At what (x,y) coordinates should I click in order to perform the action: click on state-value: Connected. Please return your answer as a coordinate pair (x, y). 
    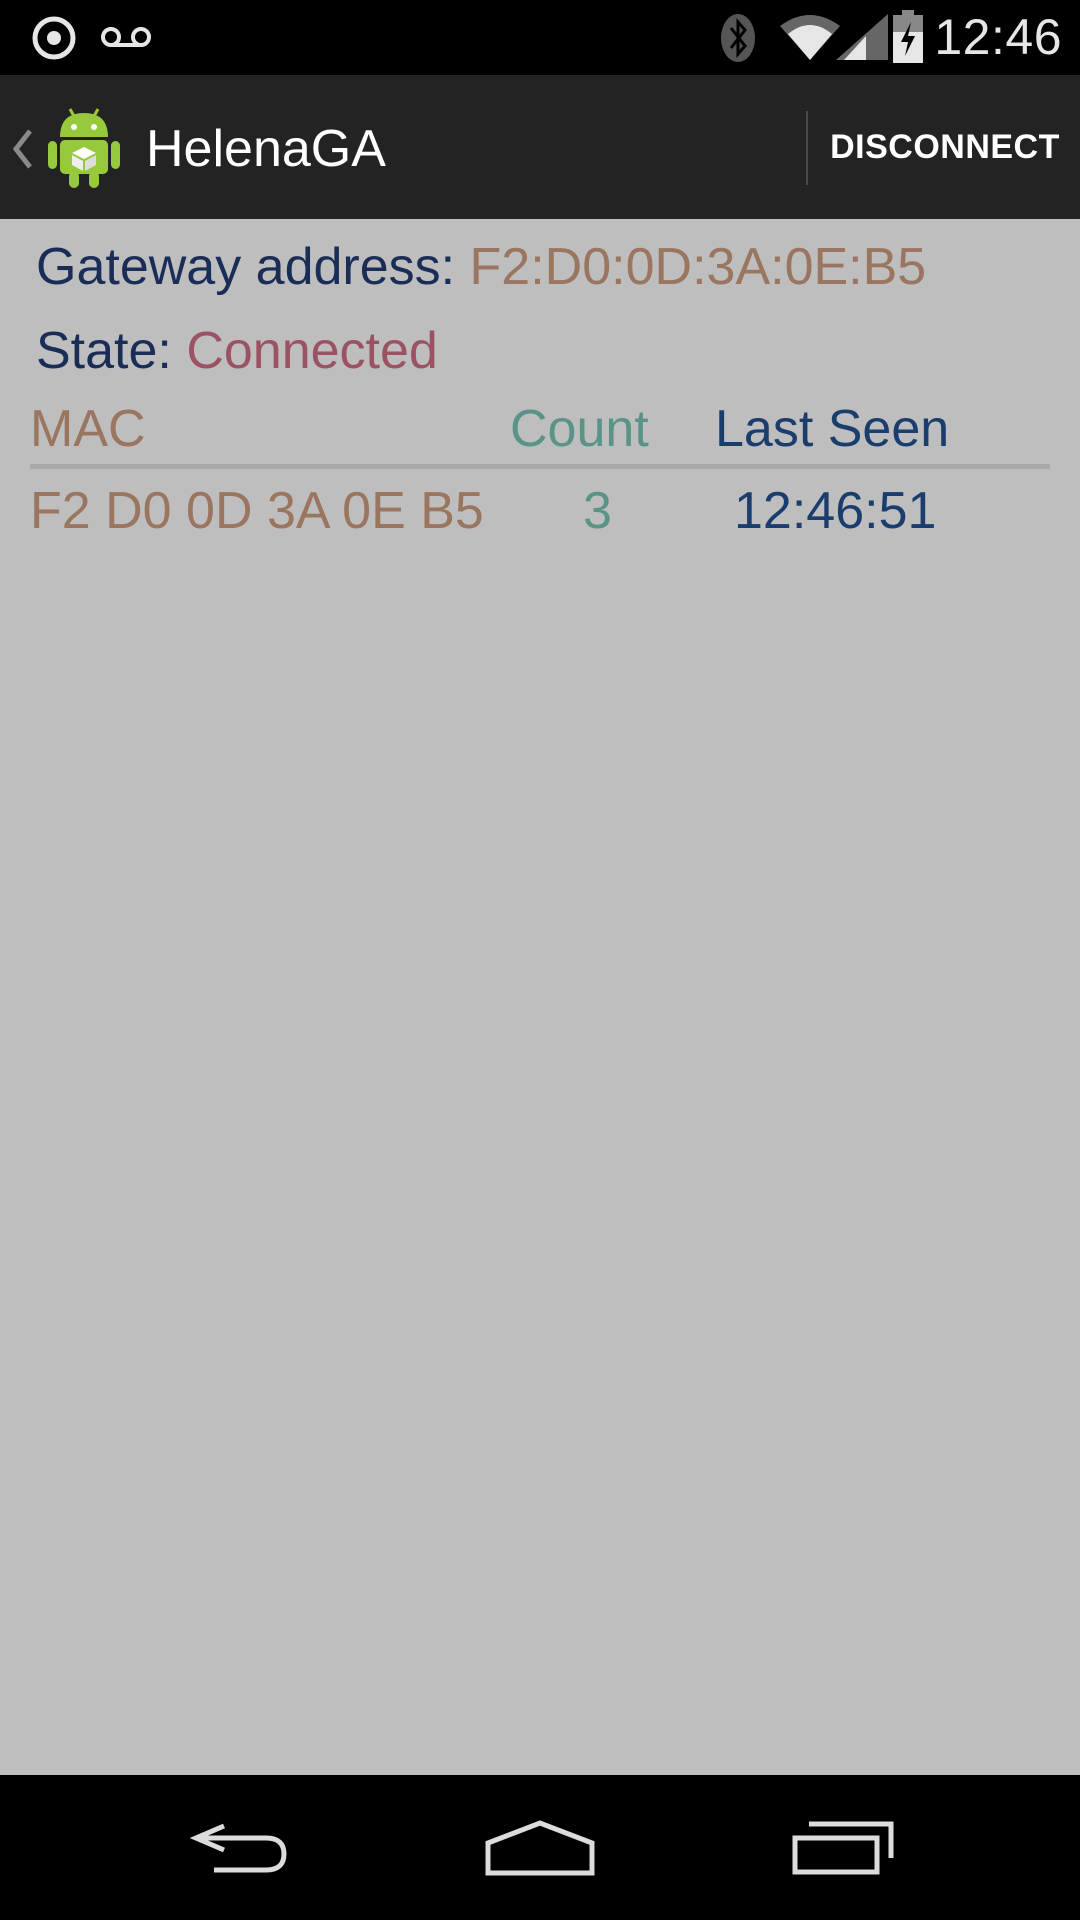
    Looking at the image, I should click on (312, 351).